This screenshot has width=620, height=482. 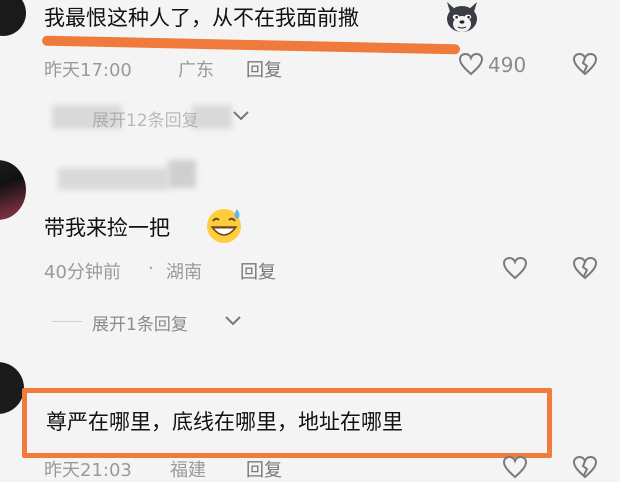 I want to click on wolf-emoji-icon, so click(x=462, y=17).